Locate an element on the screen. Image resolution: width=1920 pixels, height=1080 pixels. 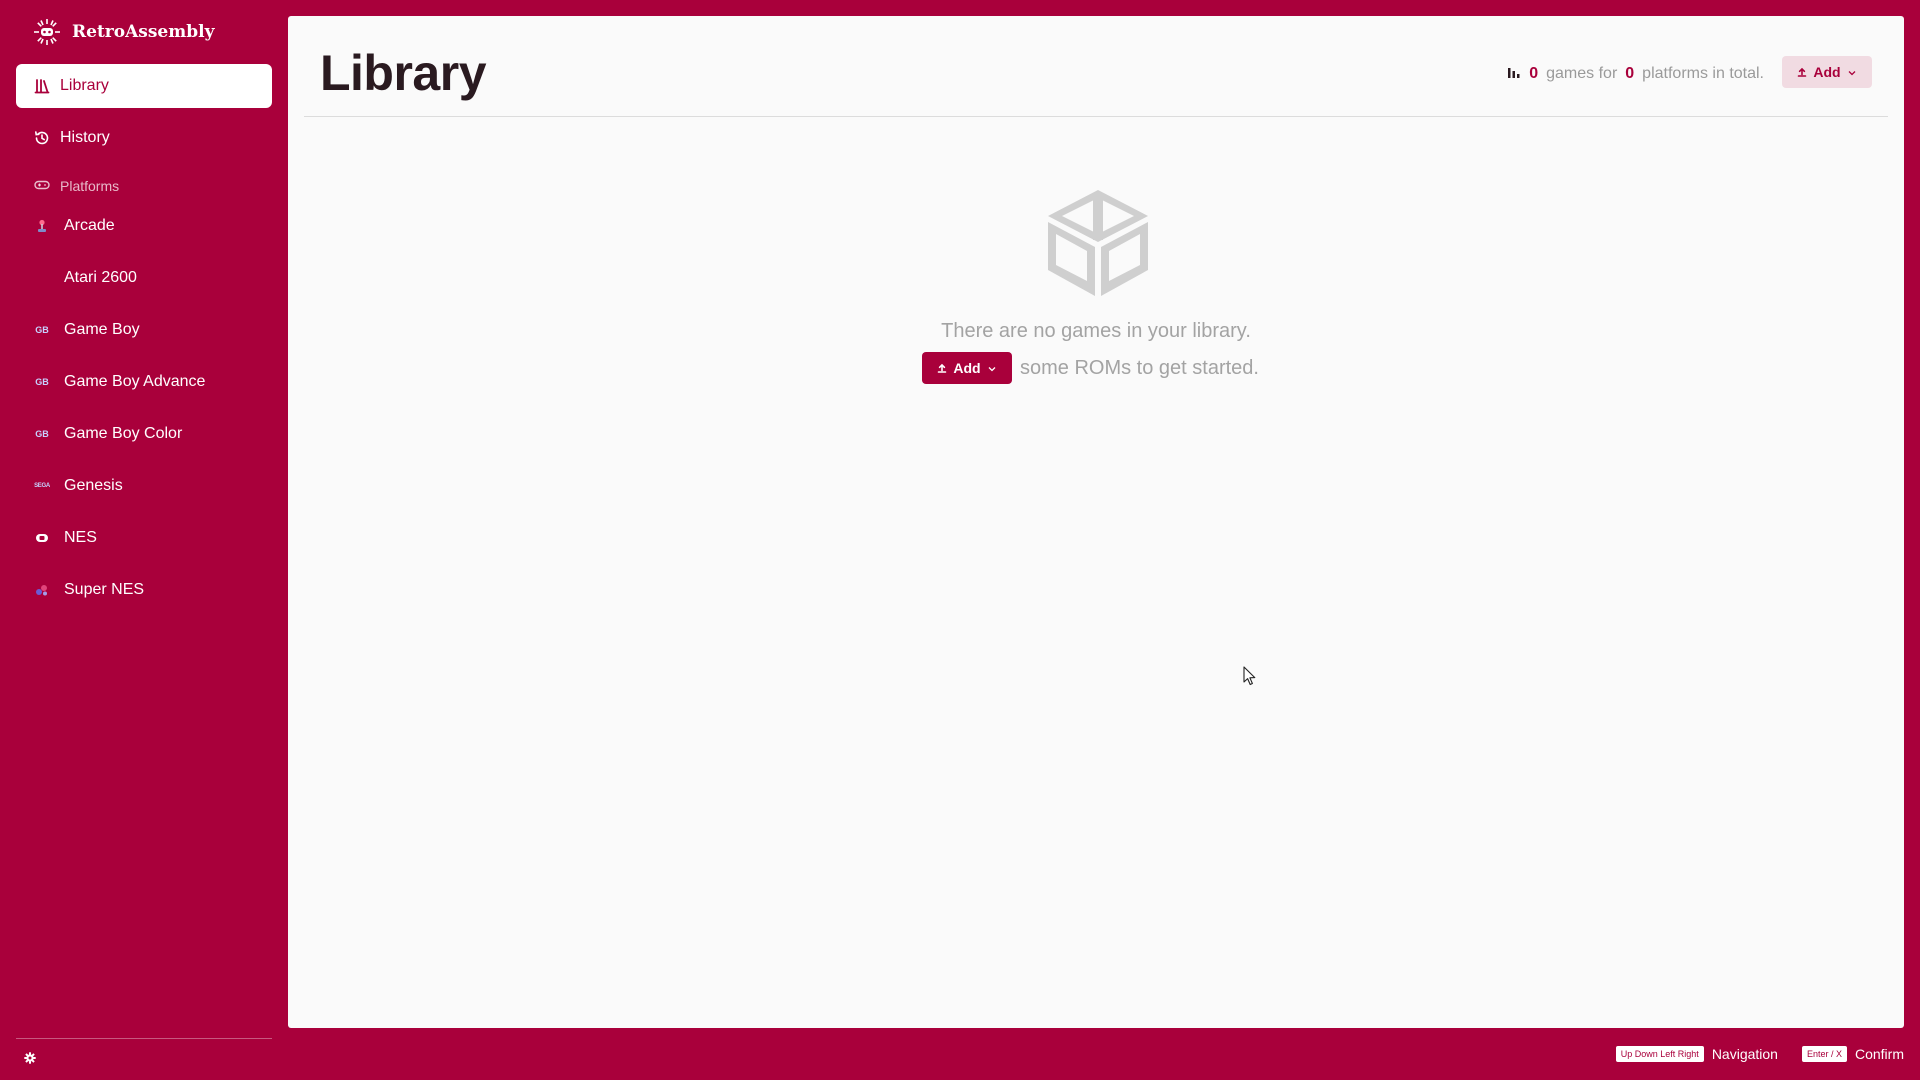
gb-icon: GB is located at coordinates (42, 330).